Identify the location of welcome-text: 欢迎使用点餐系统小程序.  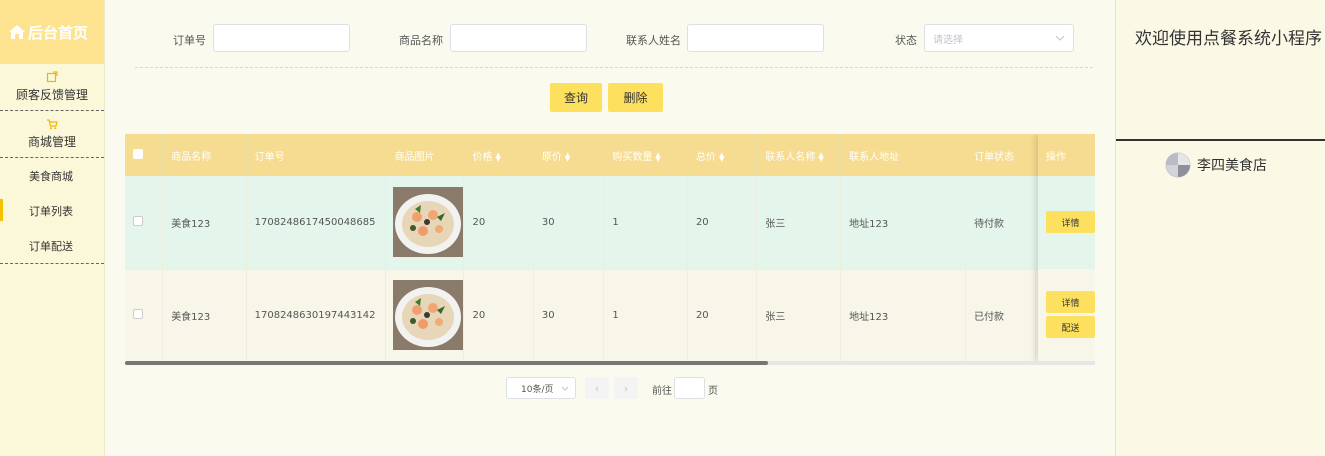
(1228, 39).